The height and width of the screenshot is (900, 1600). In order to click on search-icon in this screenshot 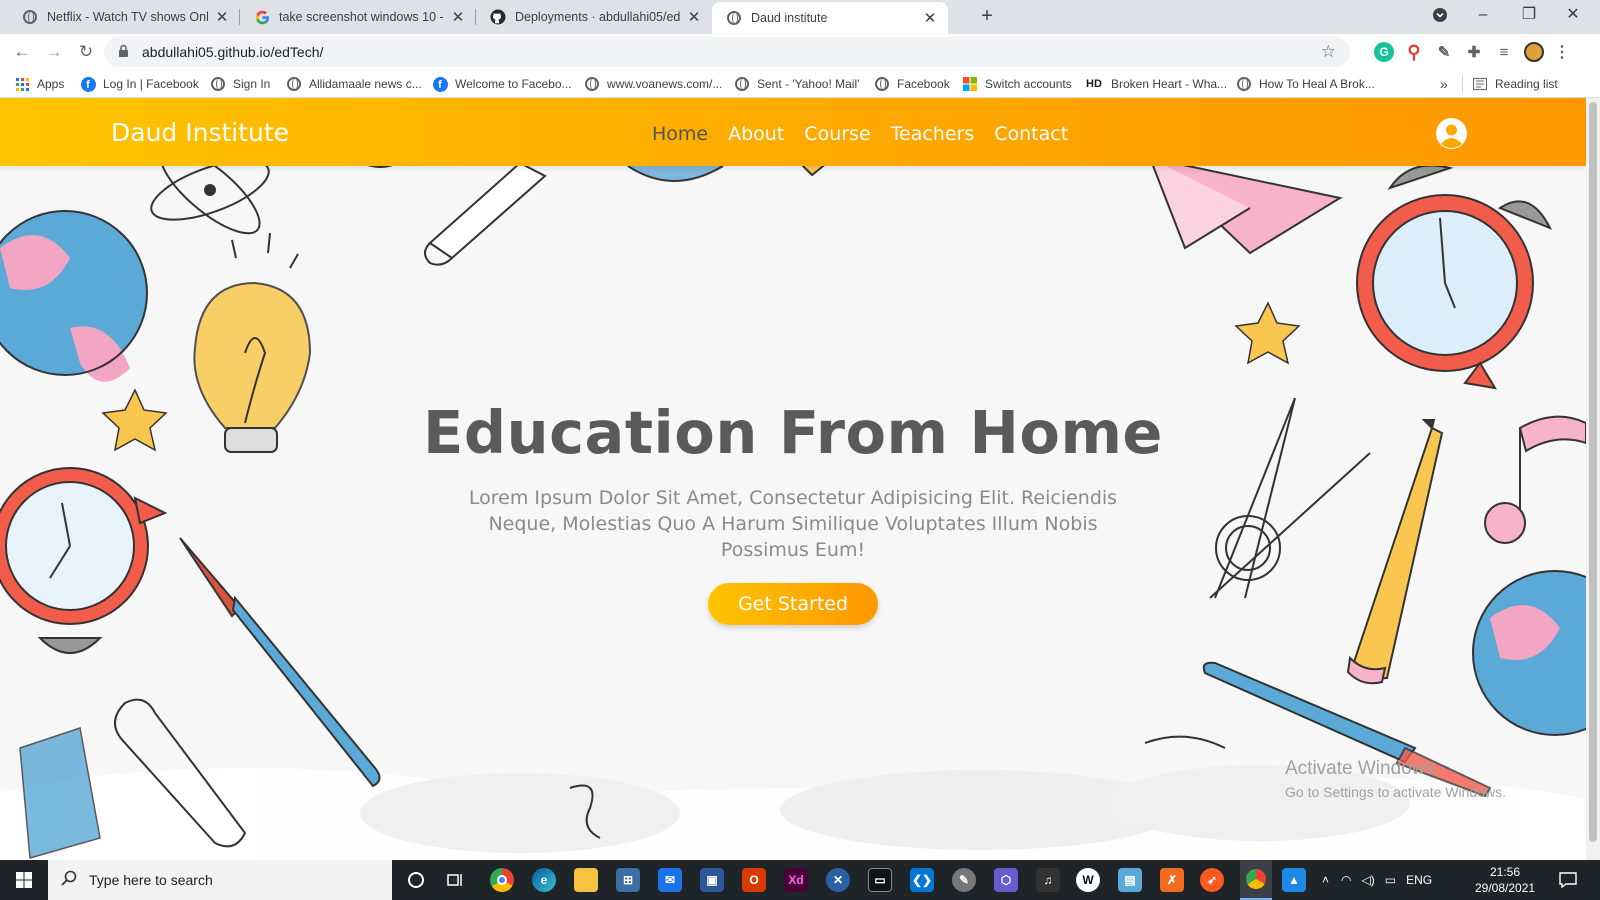, I will do `click(69, 880)`.